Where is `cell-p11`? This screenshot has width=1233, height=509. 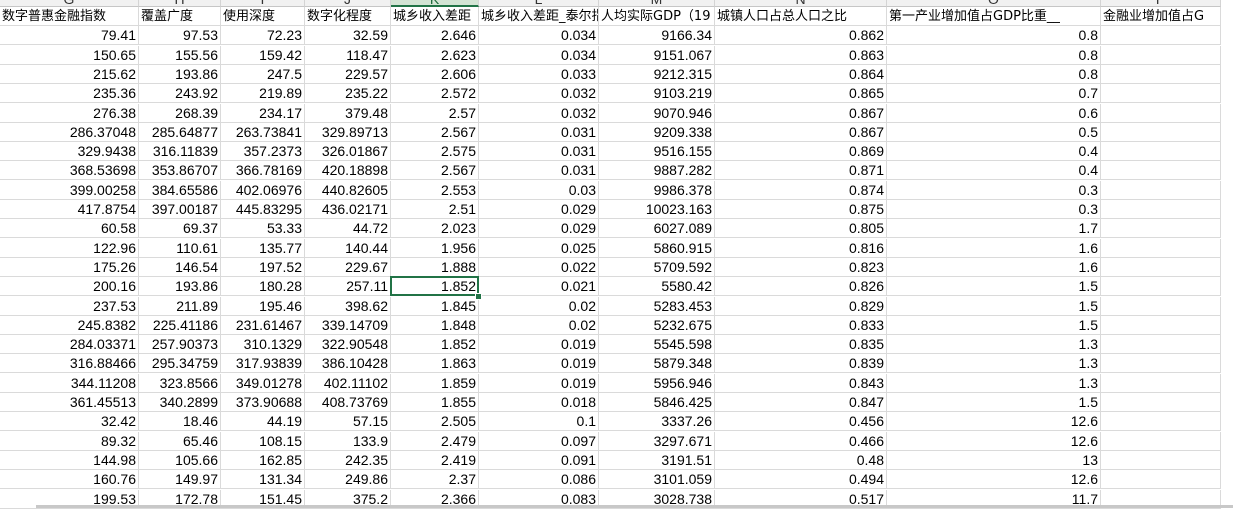 cell-p11 is located at coordinates (1161, 209).